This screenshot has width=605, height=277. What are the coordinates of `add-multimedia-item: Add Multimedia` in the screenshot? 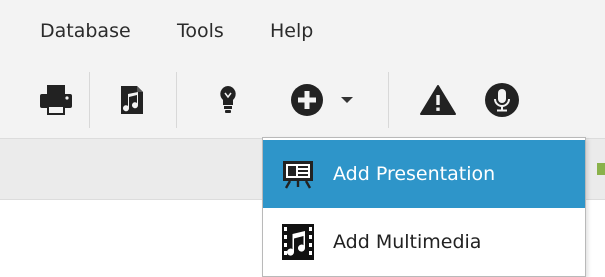 It's located at (424, 242).